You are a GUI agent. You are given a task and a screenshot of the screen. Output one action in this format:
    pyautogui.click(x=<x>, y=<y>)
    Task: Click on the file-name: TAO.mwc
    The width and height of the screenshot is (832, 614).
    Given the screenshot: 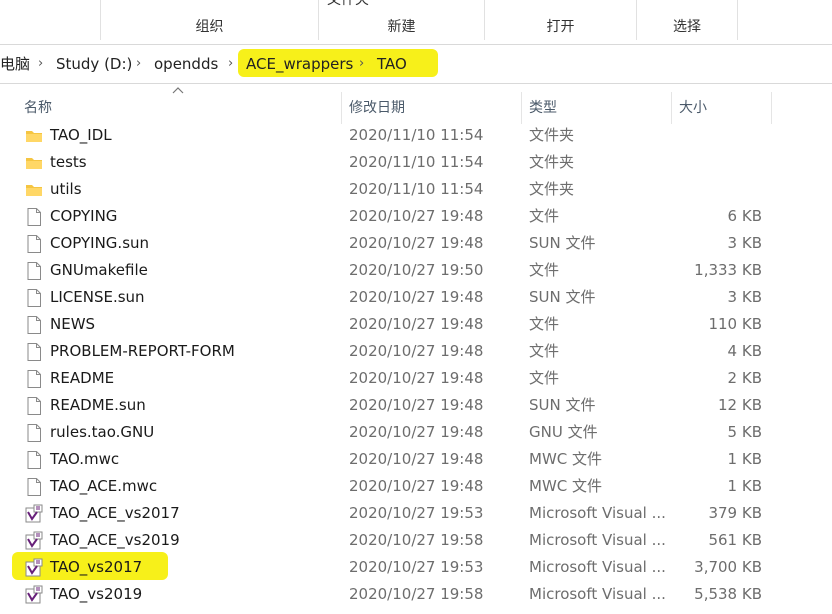 What is the action you would take?
    pyautogui.click(x=85, y=459)
    